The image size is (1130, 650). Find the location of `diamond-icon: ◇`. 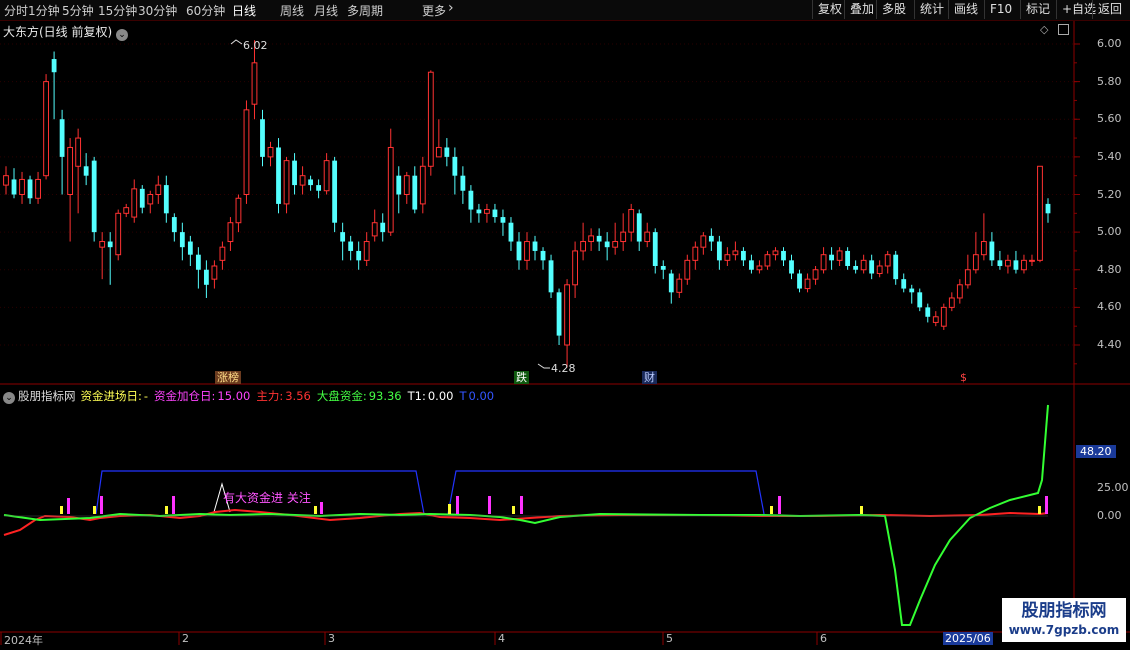

diamond-icon: ◇ is located at coordinates (1044, 29).